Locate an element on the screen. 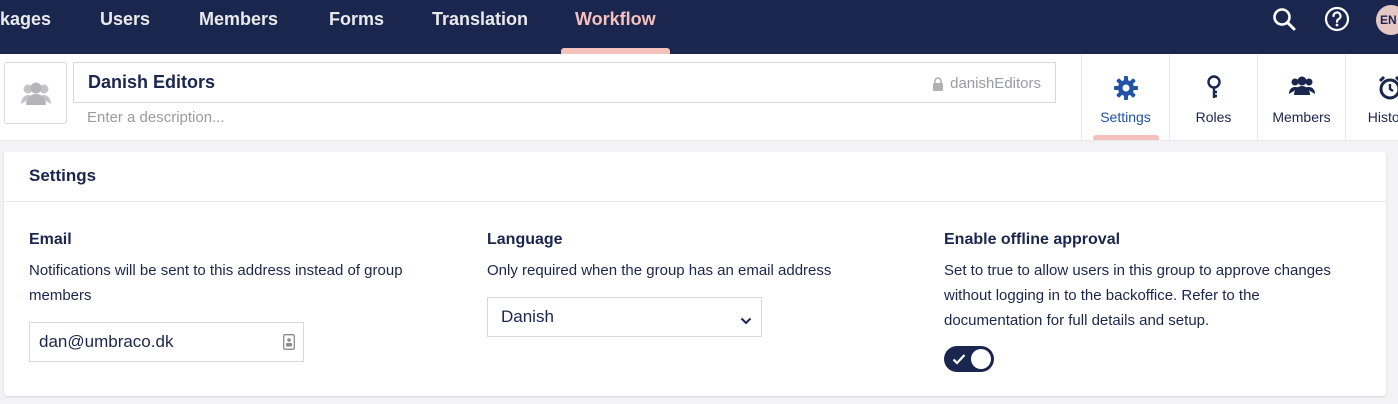 The width and height of the screenshot is (1398, 404). language-label: Language is located at coordinates (525, 239).